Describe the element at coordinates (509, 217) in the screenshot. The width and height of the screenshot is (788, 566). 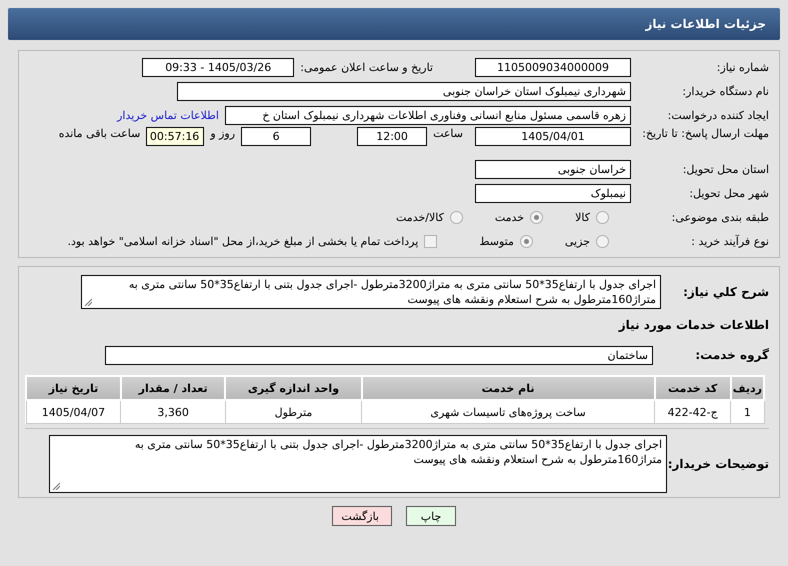
I see `option-label: خدمت` at that location.